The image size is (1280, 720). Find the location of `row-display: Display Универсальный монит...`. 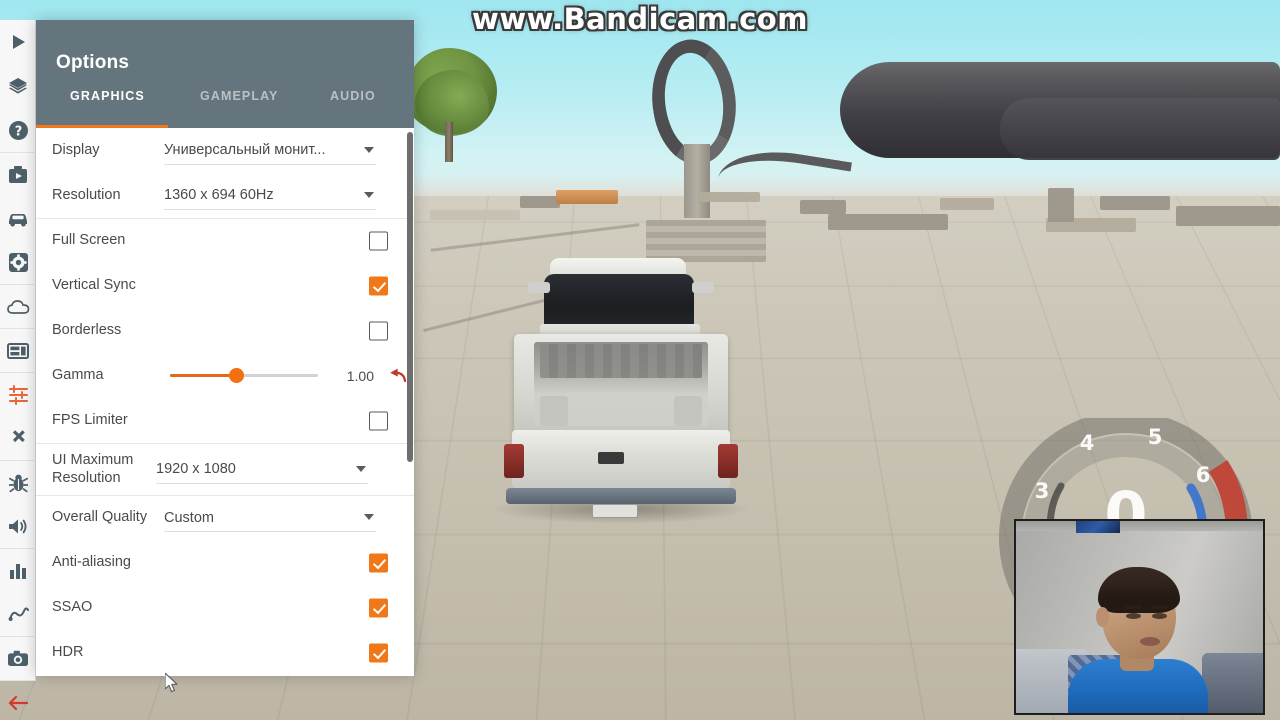

row-display: Display Универсальный монит... is located at coordinates (225, 150).